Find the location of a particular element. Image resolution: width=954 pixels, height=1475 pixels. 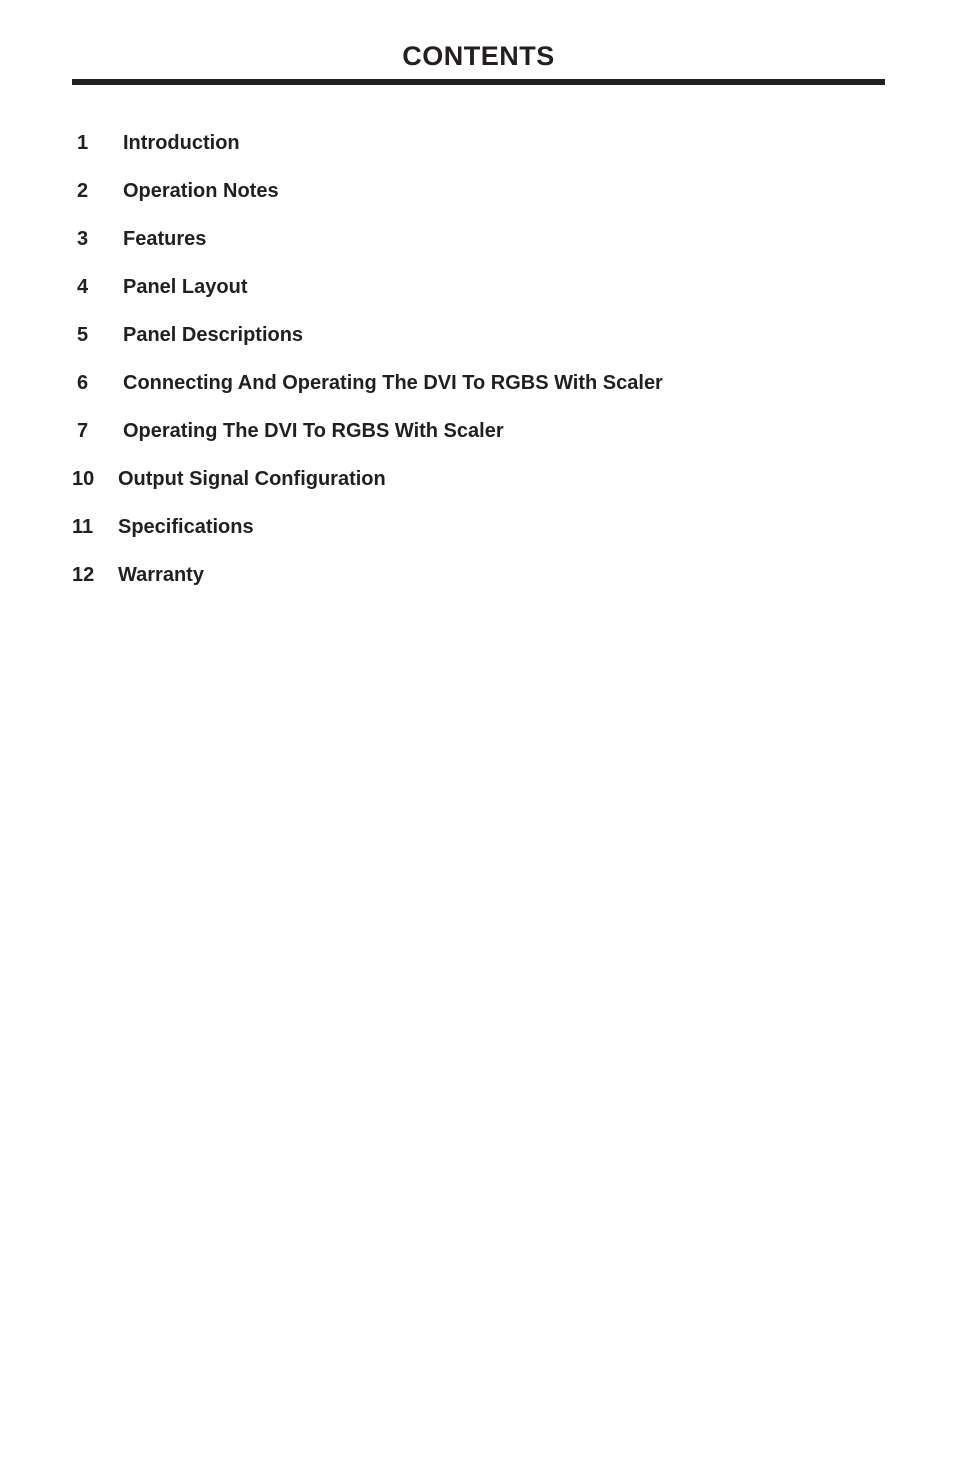

toc-entry-label: Features is located at coordinates (165, 239).